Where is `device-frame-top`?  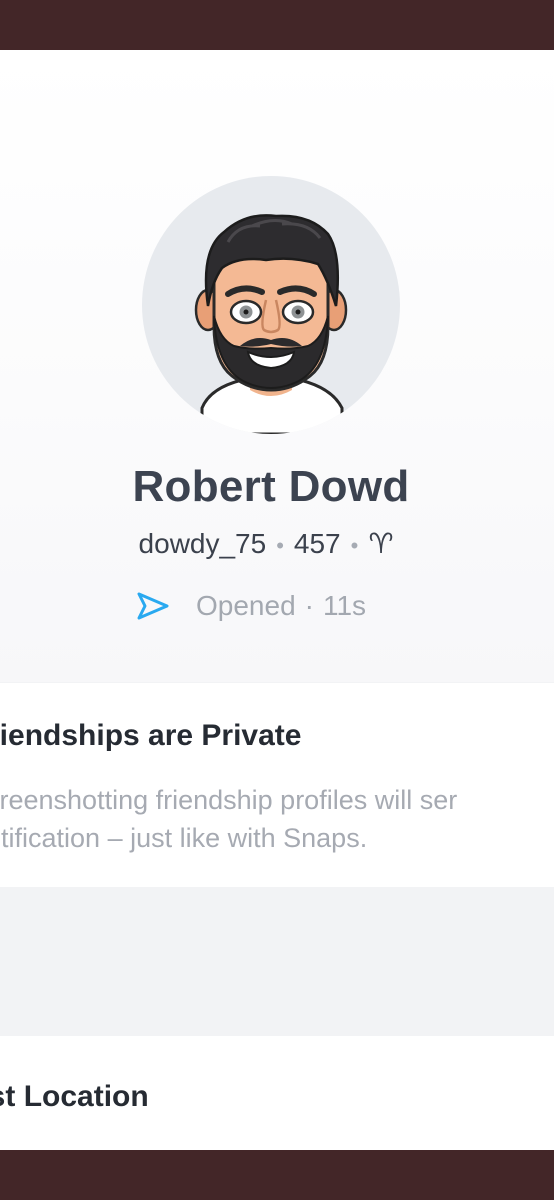
device-frame-top is located at coordinates (277, 25).